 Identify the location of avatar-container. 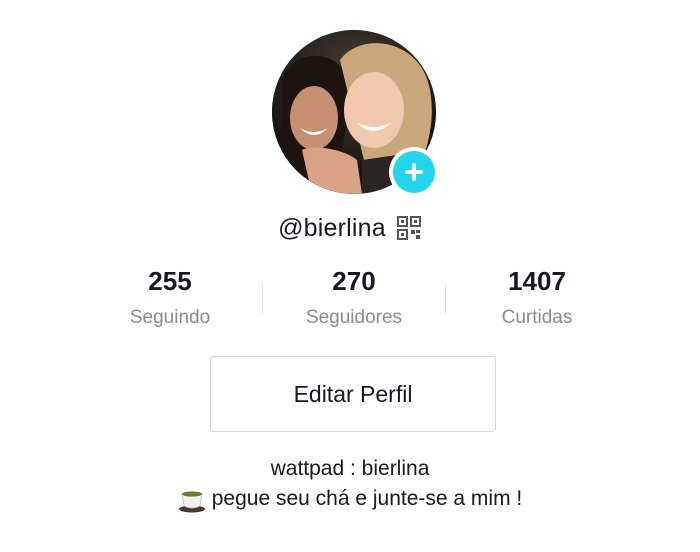
(355, 113).